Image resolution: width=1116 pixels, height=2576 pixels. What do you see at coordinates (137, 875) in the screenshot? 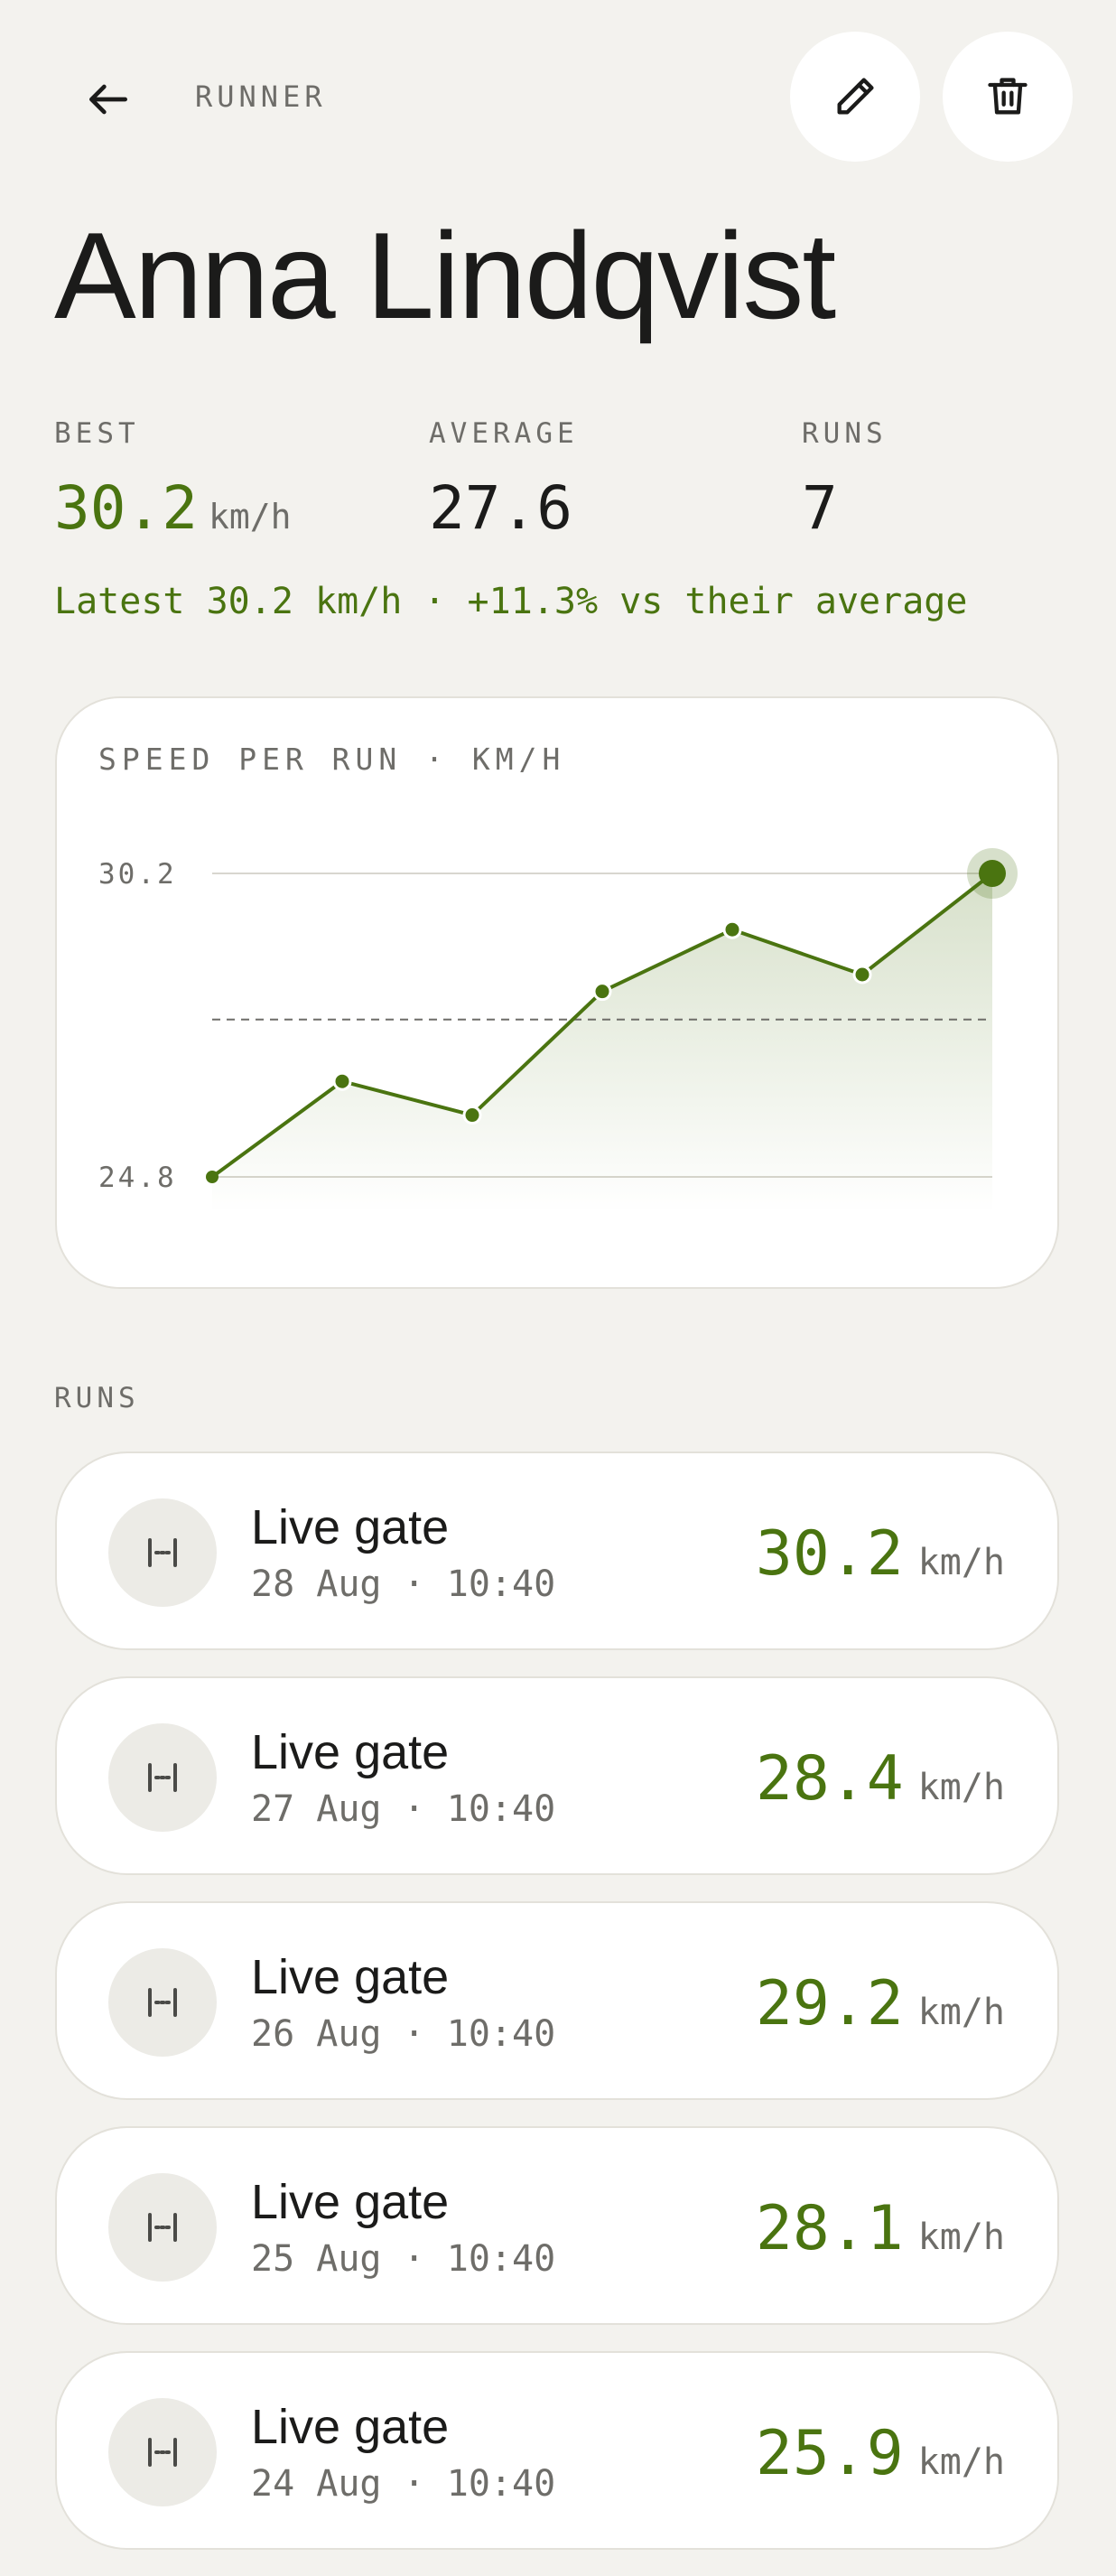
I see `y-max-tick-label: 30.2` at bounding box center [137, 875].